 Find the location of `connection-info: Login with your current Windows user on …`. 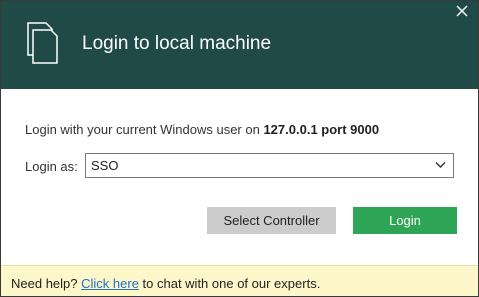

connection-info: Login with your current Windows user on … is located at coordinates (202, 130).